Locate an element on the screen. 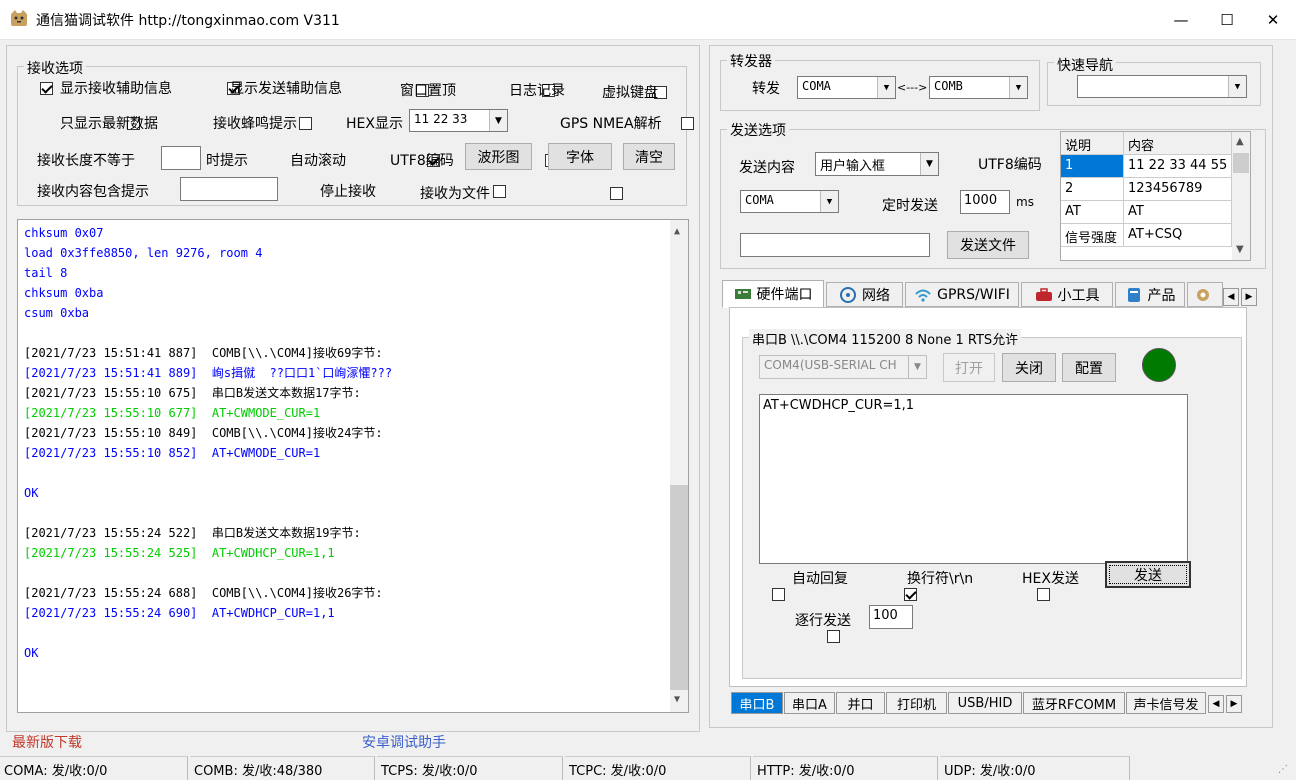 This screenshot has width=1296, height=780. config-port-button: 配置 is located at coordinates (1089, 367).